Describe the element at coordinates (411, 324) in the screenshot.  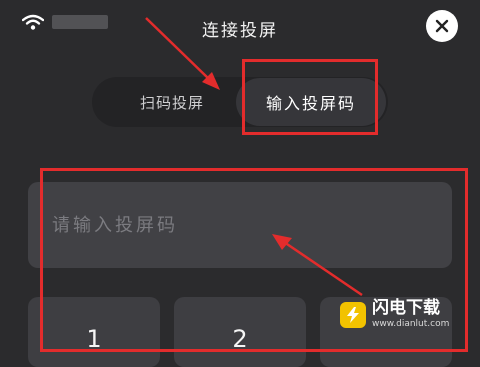
I see `watermark-url: www.dianlut.com` at that location.